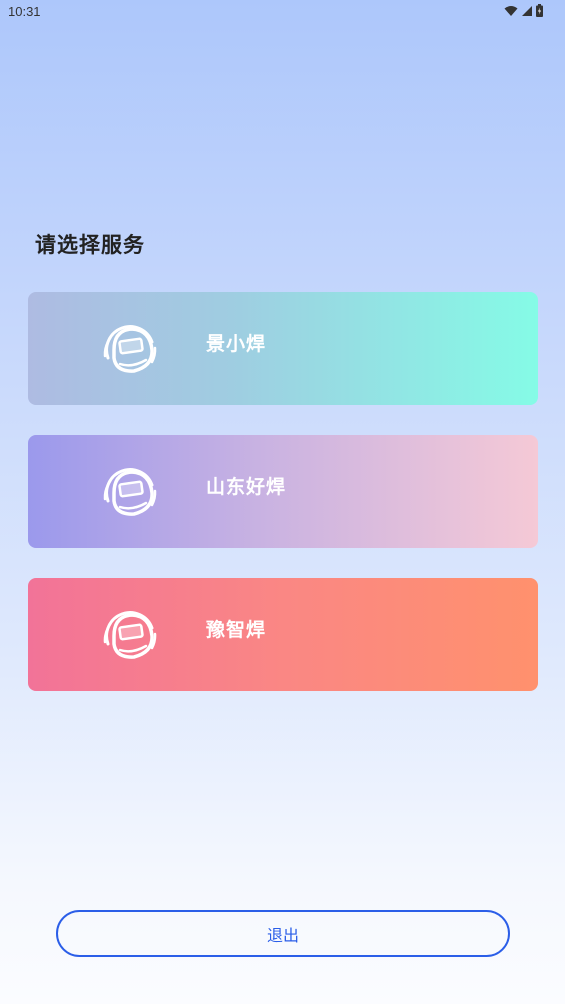 The height and width of the screenshot is (1004, 565). What do you see at coordinates (246, 487) in the screenshot?
I see `service-label: 山东好焊` at bounding box center [246, 487].